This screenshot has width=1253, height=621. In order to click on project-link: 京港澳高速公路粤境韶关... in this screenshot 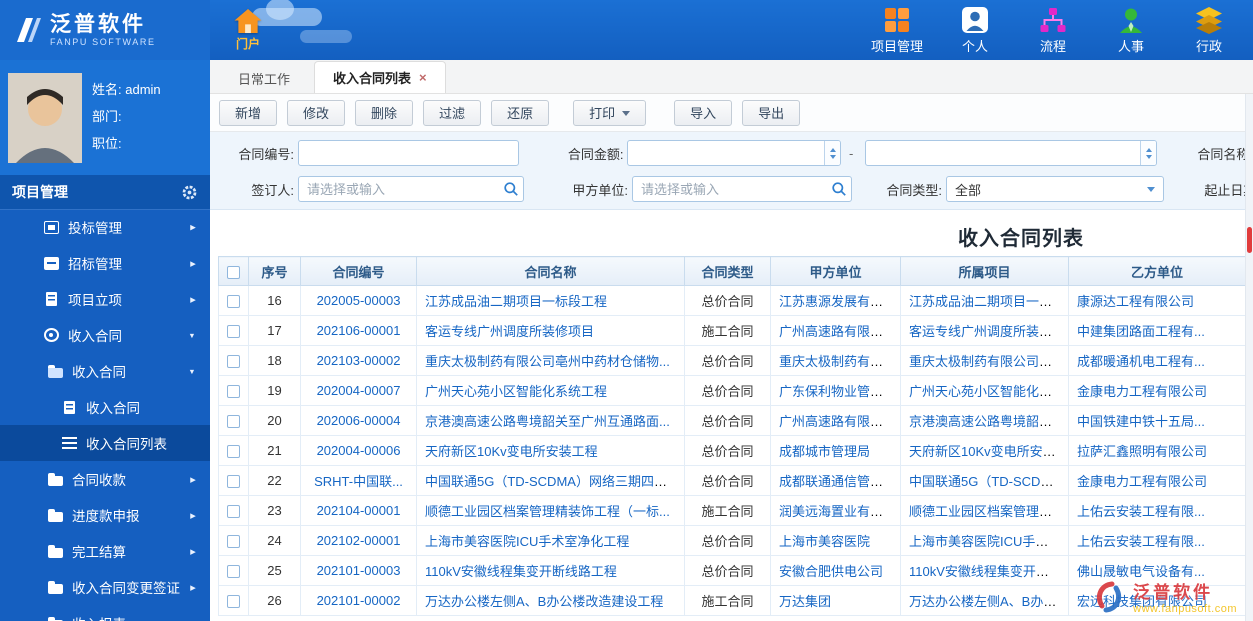, I will do `click(986, 421)`.